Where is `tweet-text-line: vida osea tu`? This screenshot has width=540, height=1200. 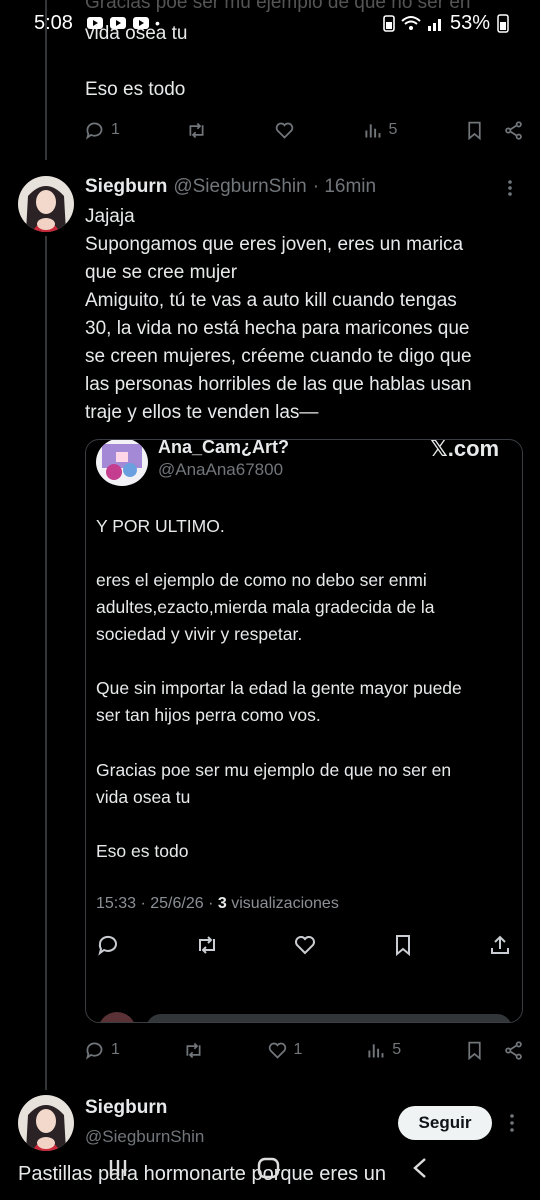 tweet-text-line: vida osea tu is located at coordinates (136, 33).